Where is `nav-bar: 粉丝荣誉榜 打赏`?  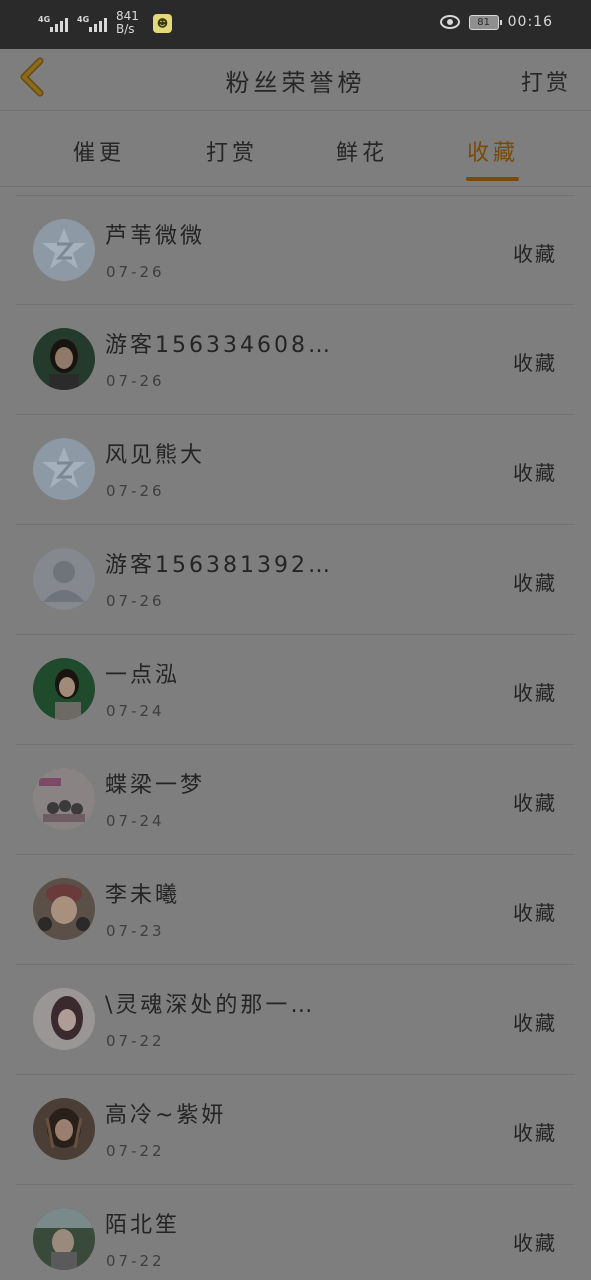
nav-bar: 粉丝荣誉榜 打赏 is located at coordinates (295, 80).